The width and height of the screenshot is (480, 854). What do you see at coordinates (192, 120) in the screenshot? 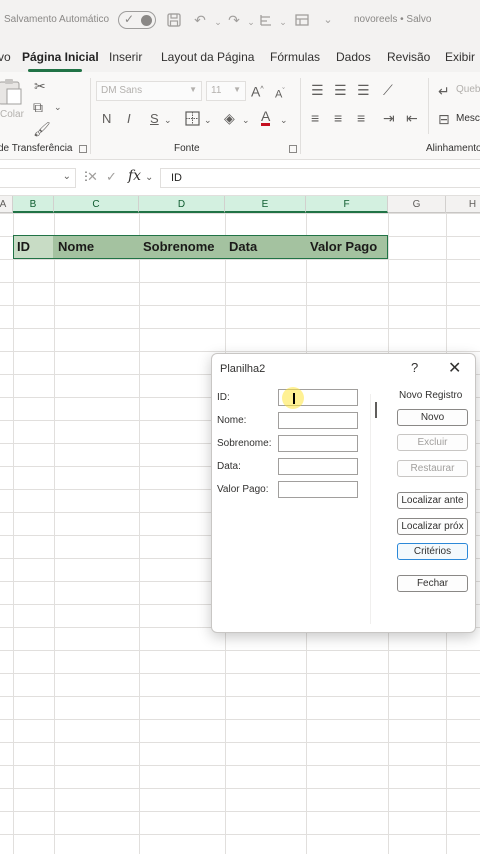
I see `borders-icon` at bounding box center [192, 120].